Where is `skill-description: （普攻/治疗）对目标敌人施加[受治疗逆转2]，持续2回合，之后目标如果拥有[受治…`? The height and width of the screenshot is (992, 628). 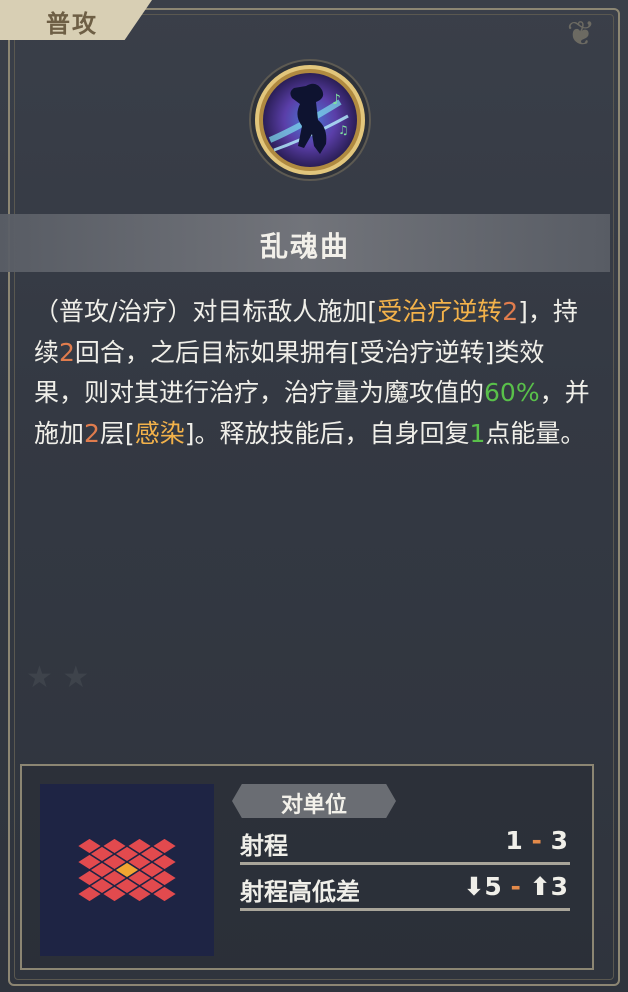
skill-description: （普攻/治疗）对目标敌人施加[受治疗逆转2]，持续2回合，之后目标如果拥有[受治… is located at coordinates (314, 373).